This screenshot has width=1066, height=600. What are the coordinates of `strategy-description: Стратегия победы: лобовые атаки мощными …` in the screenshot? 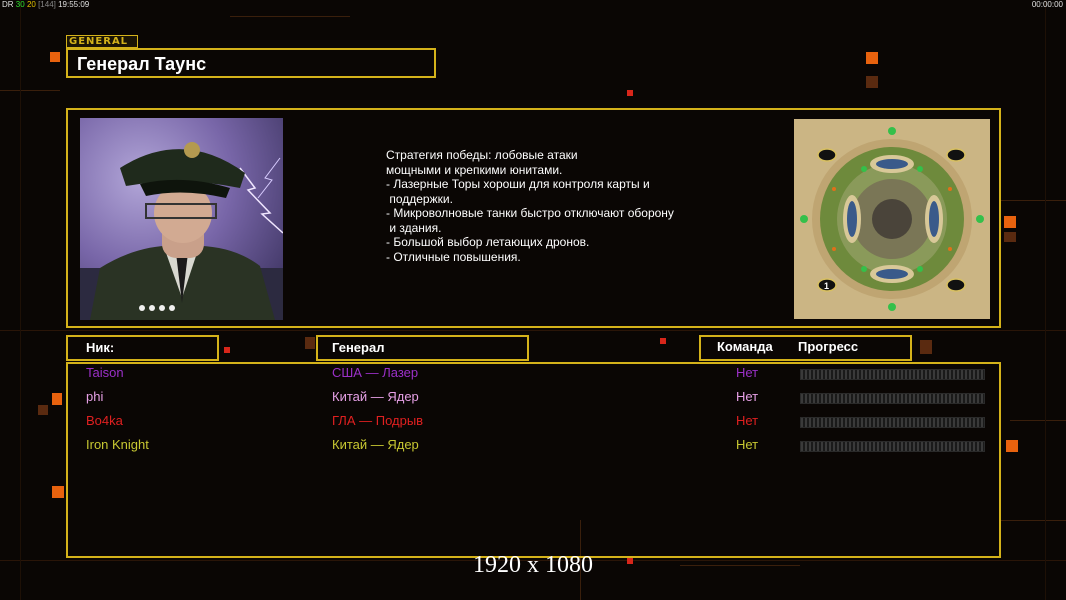 It's located at (530, 206).